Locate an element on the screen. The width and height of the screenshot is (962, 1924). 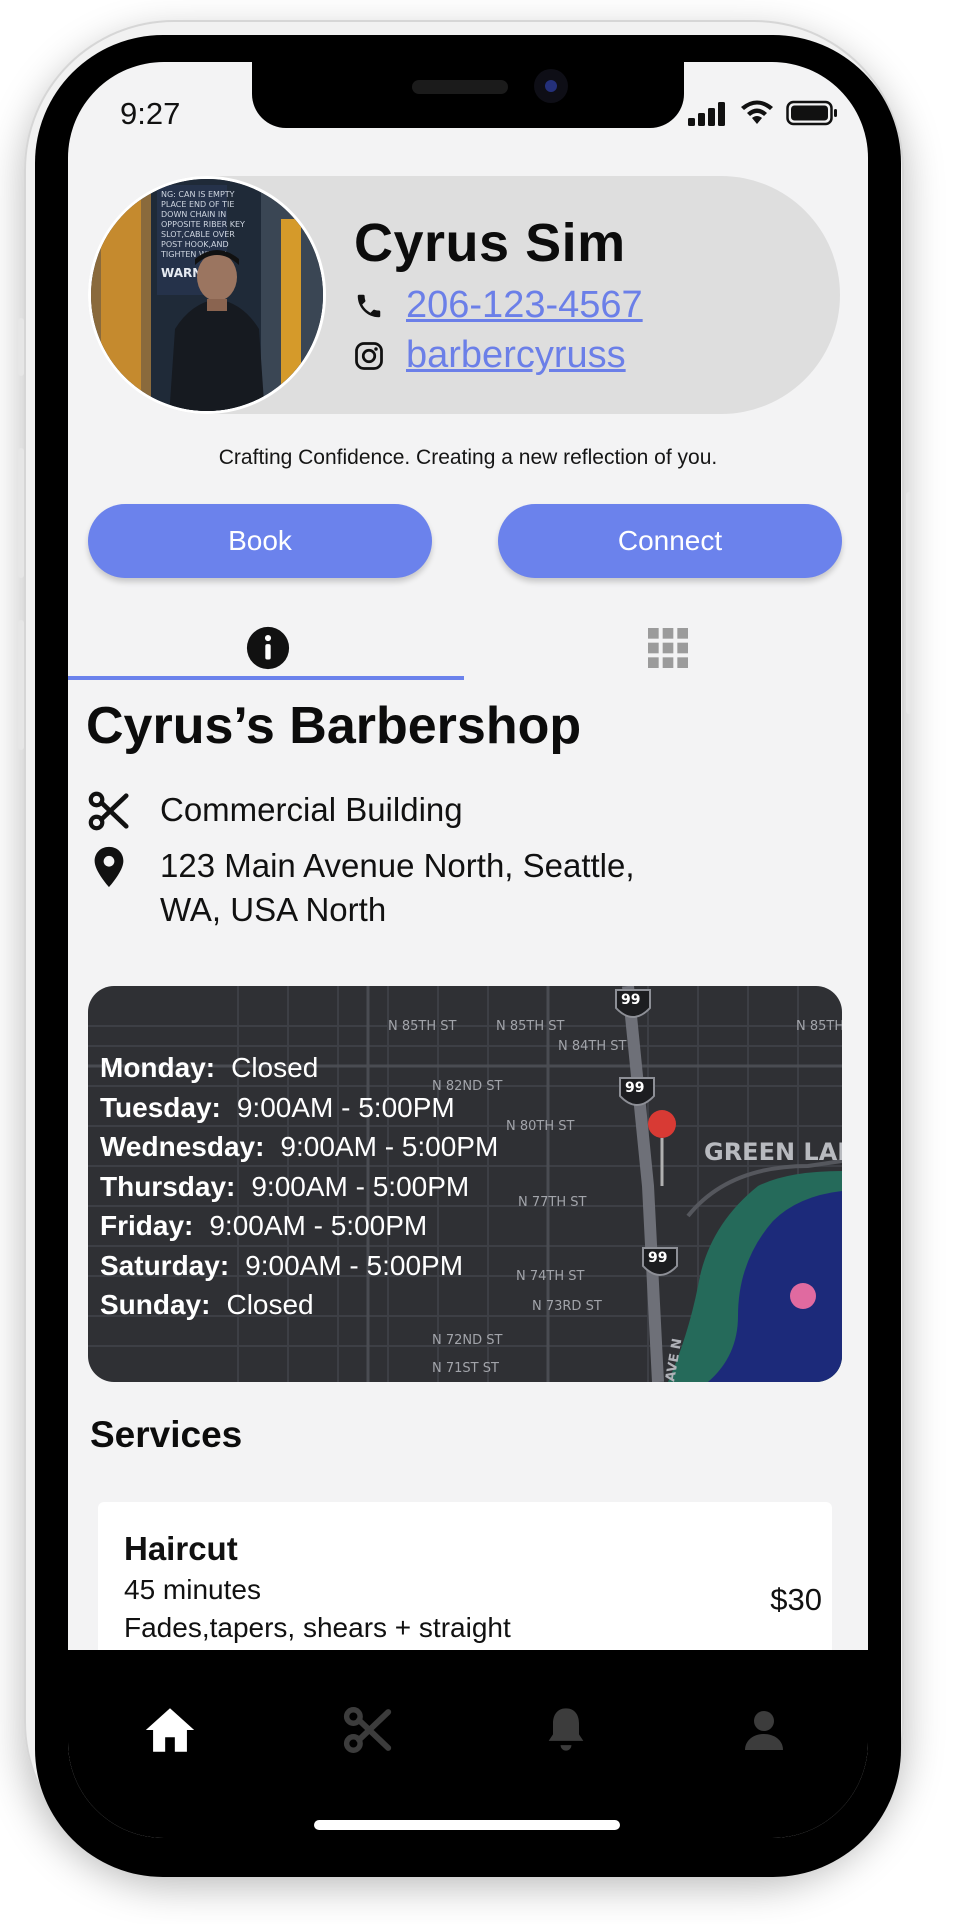
home-indicator is located at coordinates (467, 1825).